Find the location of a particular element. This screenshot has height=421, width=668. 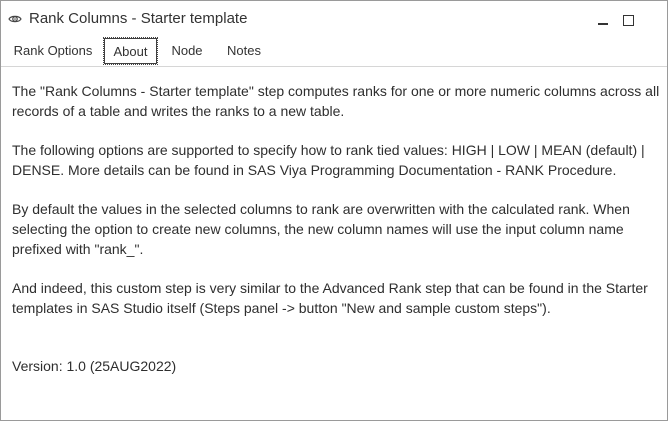

tab-node: Node is located at coordinates (187, 51).